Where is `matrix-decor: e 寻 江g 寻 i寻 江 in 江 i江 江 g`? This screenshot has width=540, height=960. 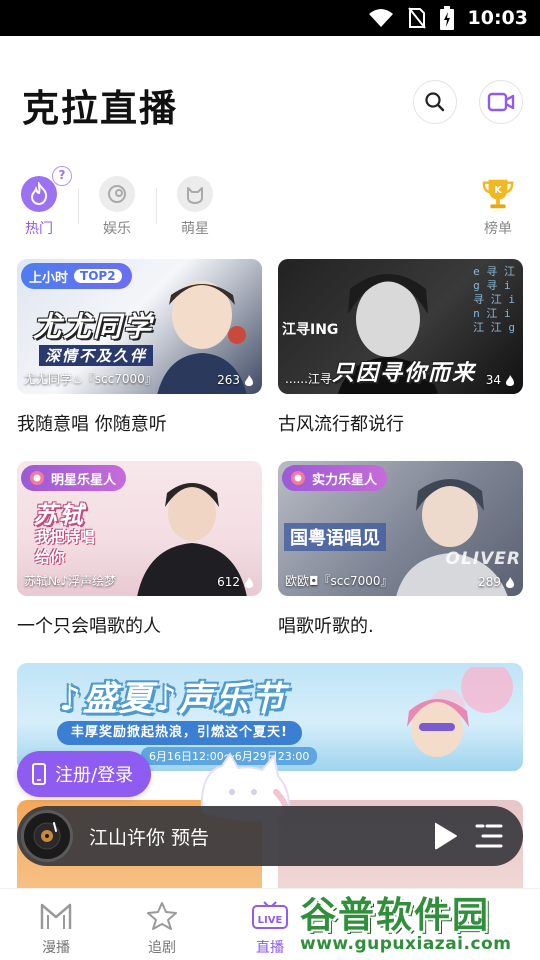 matrix-decor: e 寻 江g 寻 i寻 江 in 江 i江 江 g is located at coordinates (494, 299).